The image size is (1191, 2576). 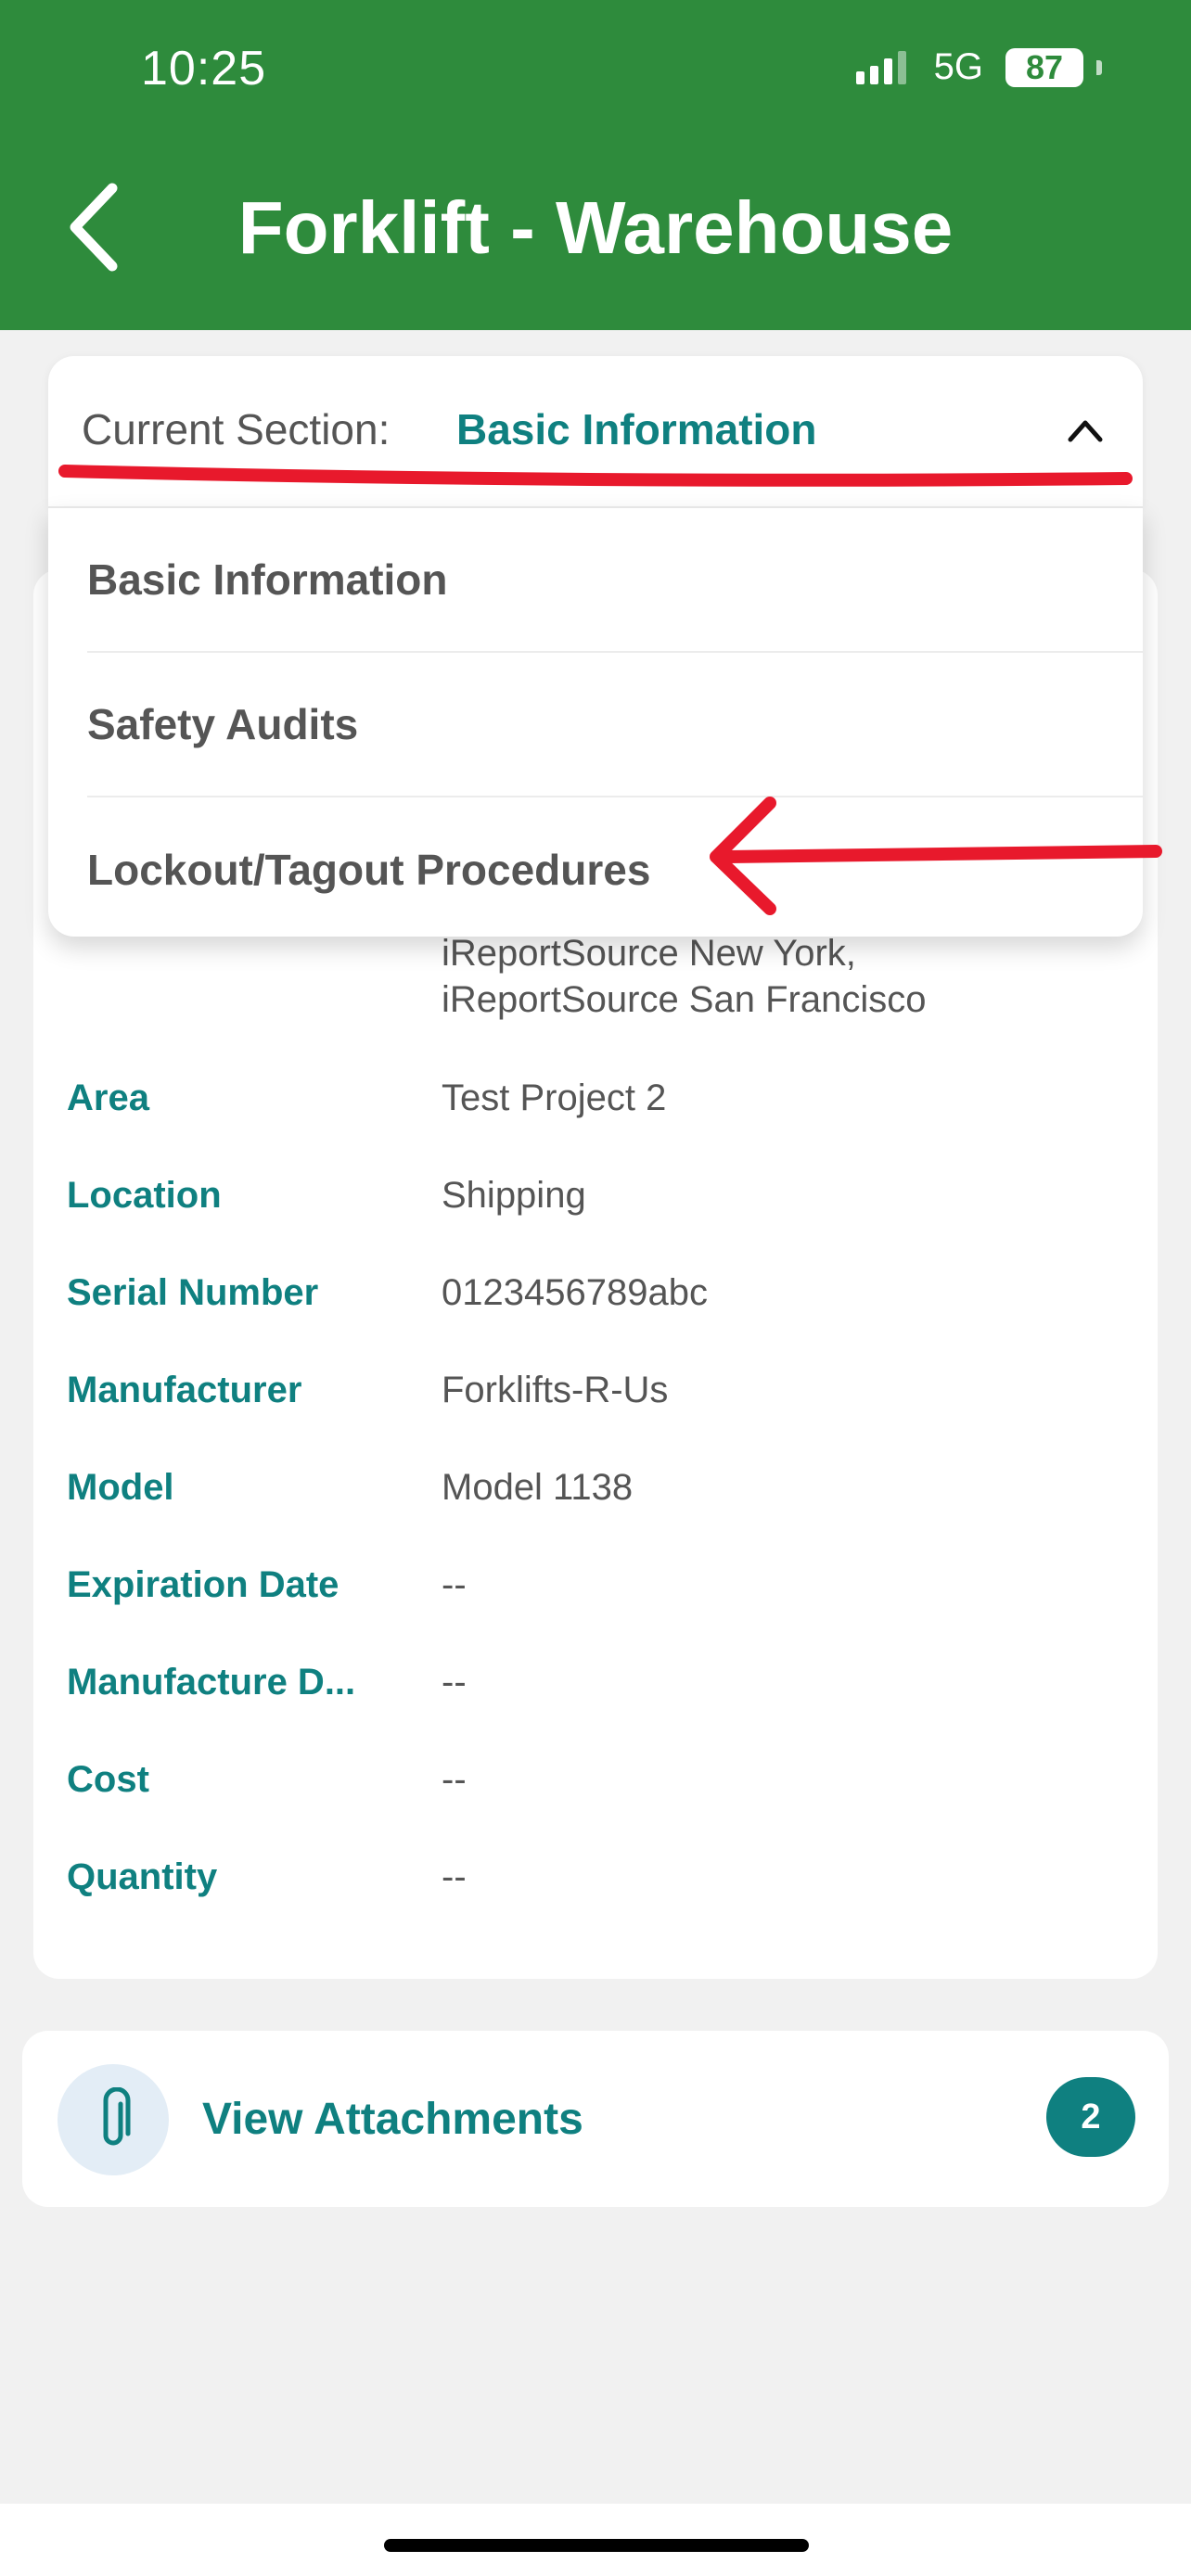 I want to click on detail-label: Area, so click(x=108, y=1097).